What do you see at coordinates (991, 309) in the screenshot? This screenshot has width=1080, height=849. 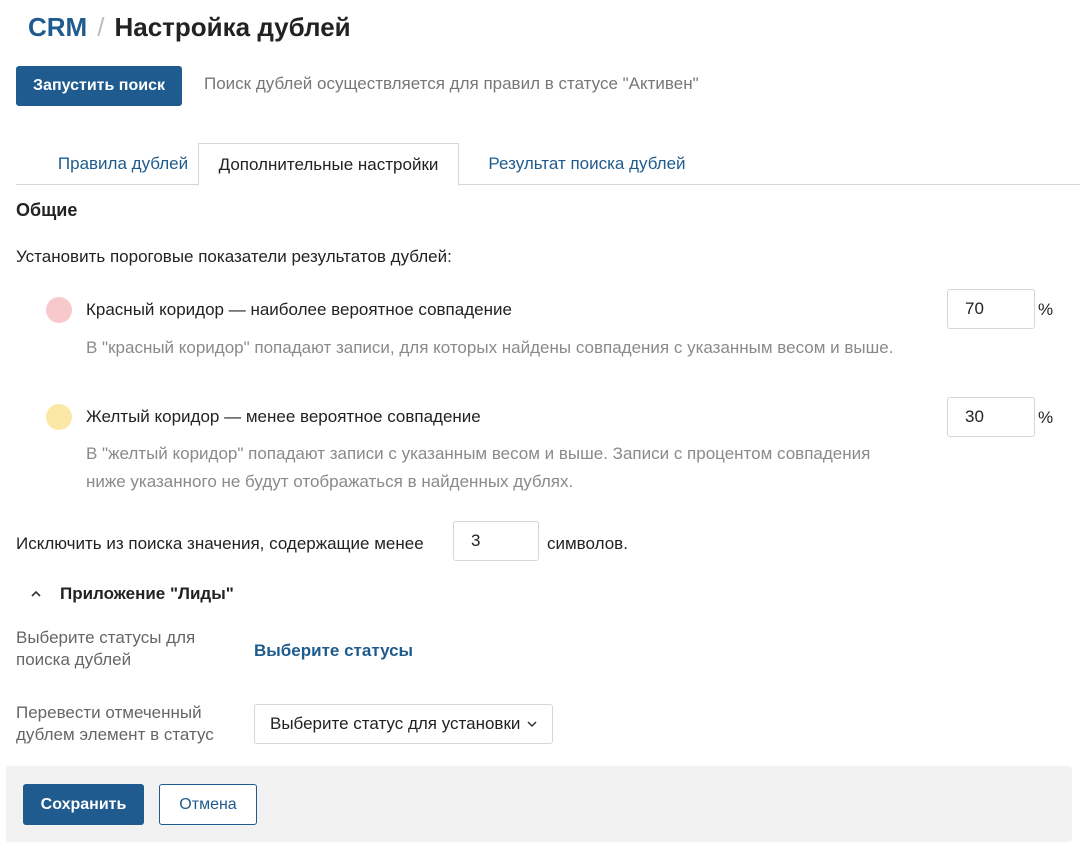 I see `red-corridor-input` at bounding box center [991, 309].